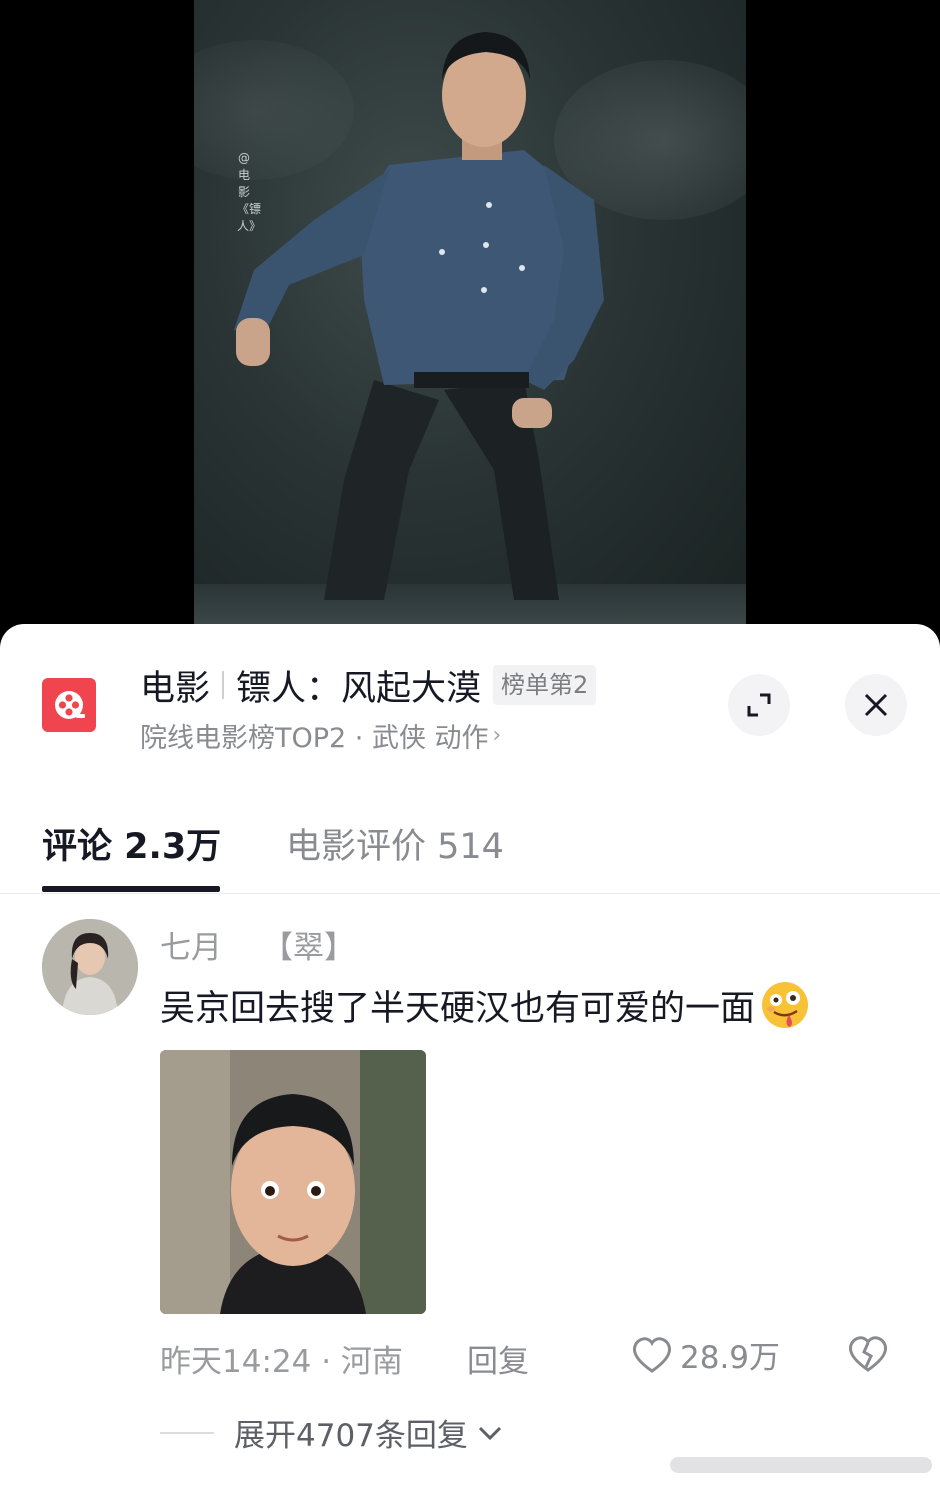 This screenshot has width=940, height=1485. What do you see at coordinates (69, 705) in the screenshot?
I see `movie-app-icon` at bounding box center [69, 705].